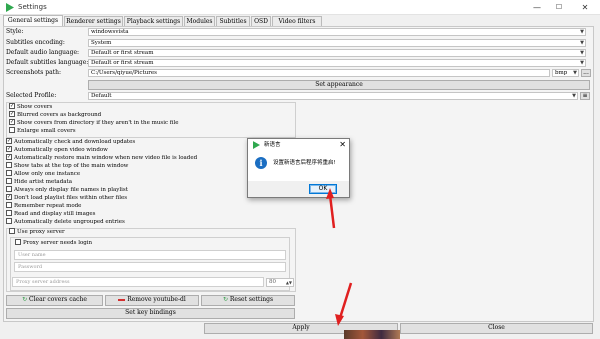 The image size is (600, 339). Describe the element at coordinates (26, 299) in the screenshot. I see `refresh-icon: ↻` at that location.